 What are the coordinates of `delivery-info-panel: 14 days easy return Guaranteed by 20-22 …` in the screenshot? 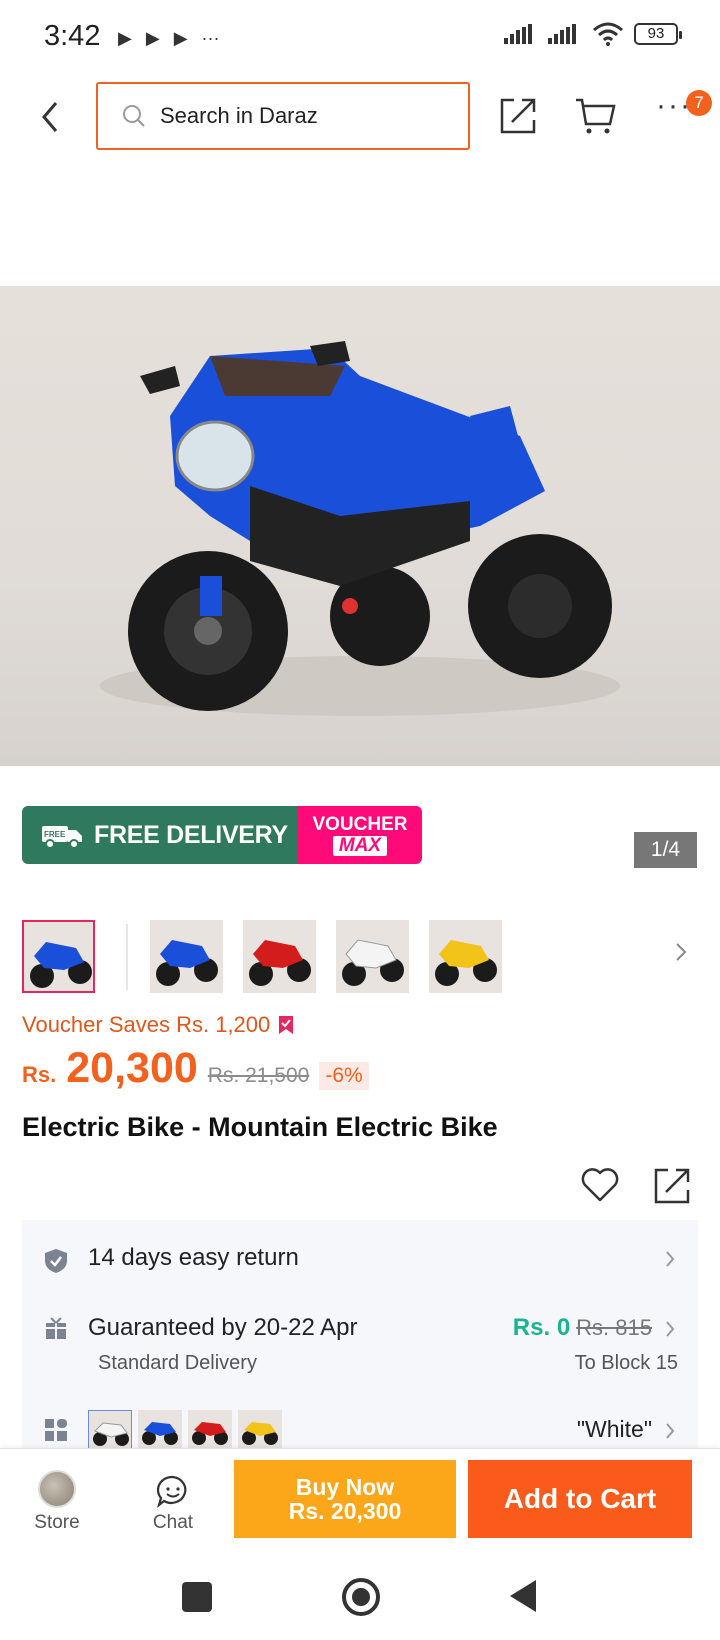 It's located at (360, 1335).